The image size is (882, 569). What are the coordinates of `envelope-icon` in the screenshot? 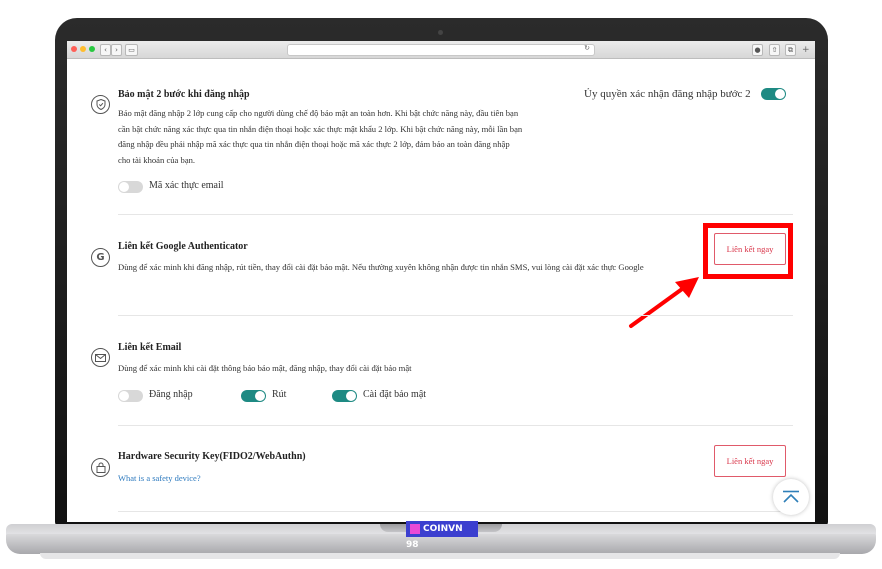 It's located at (100, 357).